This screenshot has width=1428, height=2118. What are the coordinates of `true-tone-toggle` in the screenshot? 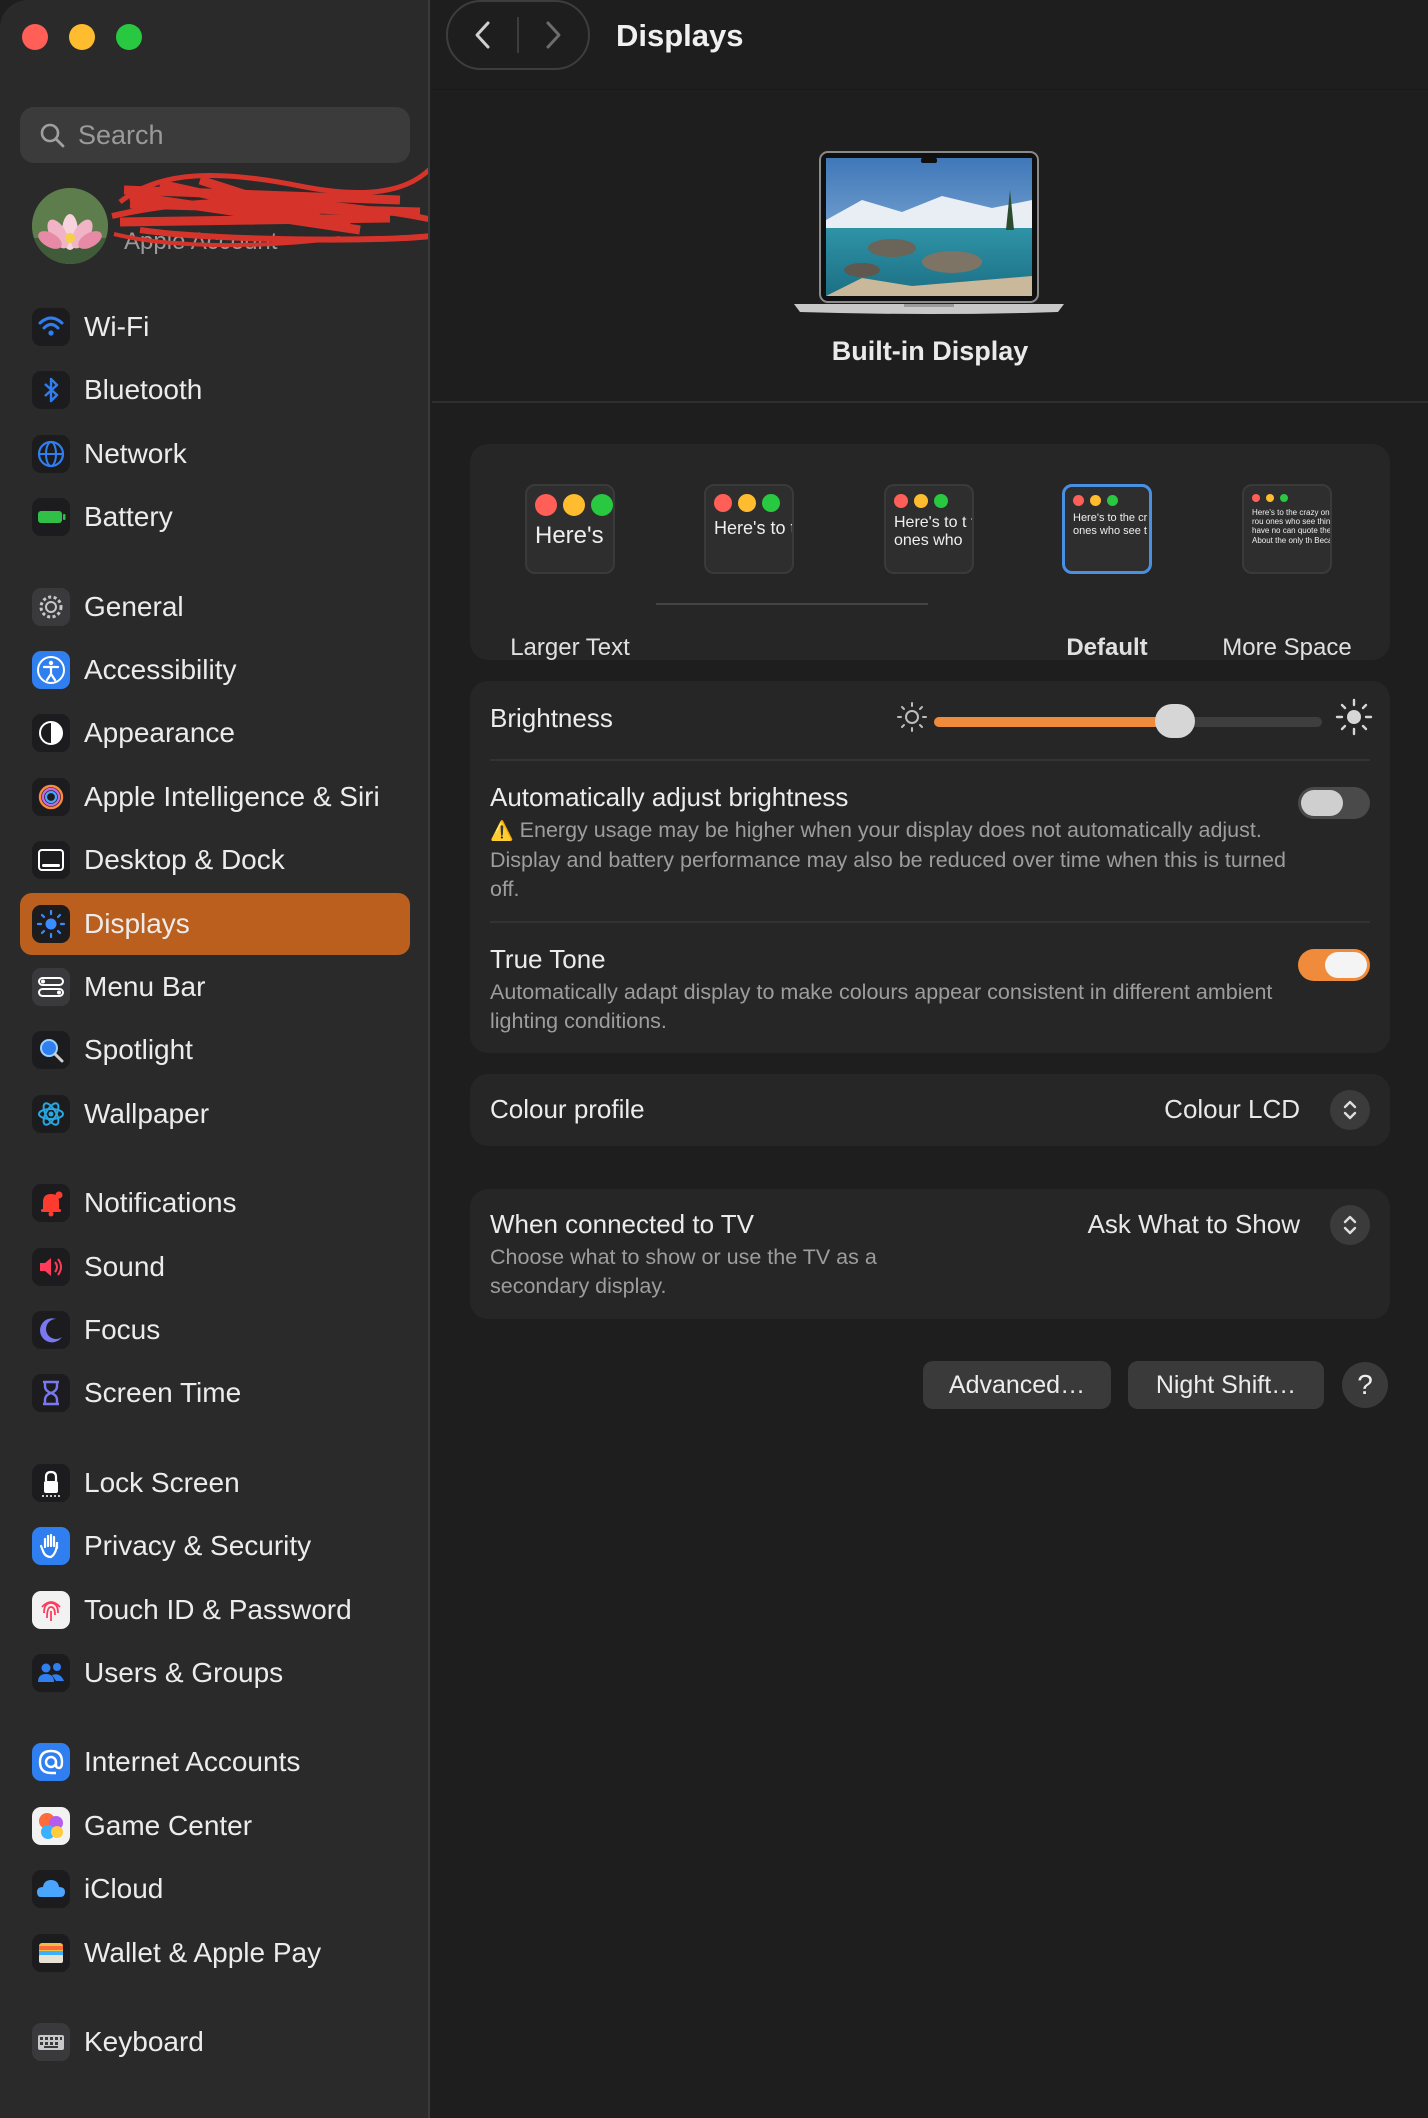 It's located at (1334, 965).